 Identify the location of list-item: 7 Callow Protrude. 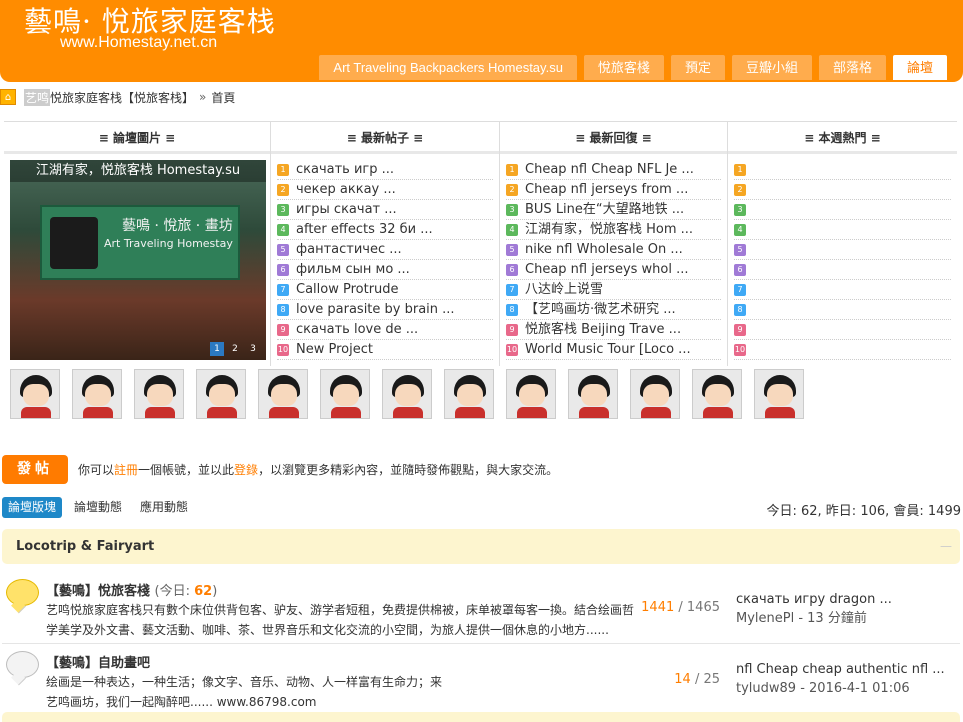
(385, 290).